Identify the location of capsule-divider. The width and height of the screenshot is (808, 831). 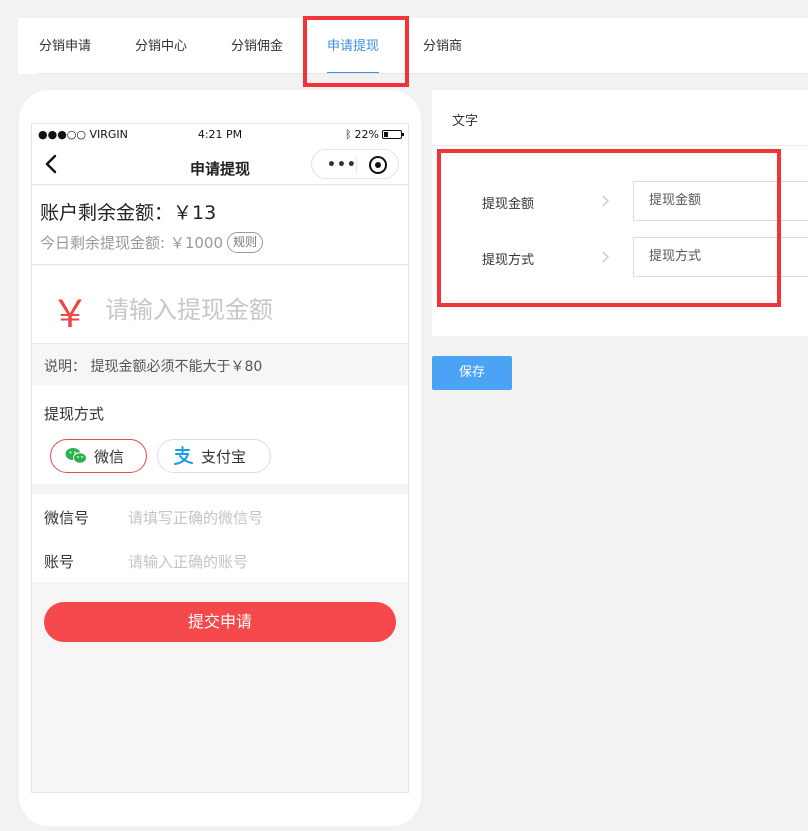
(356, 165).